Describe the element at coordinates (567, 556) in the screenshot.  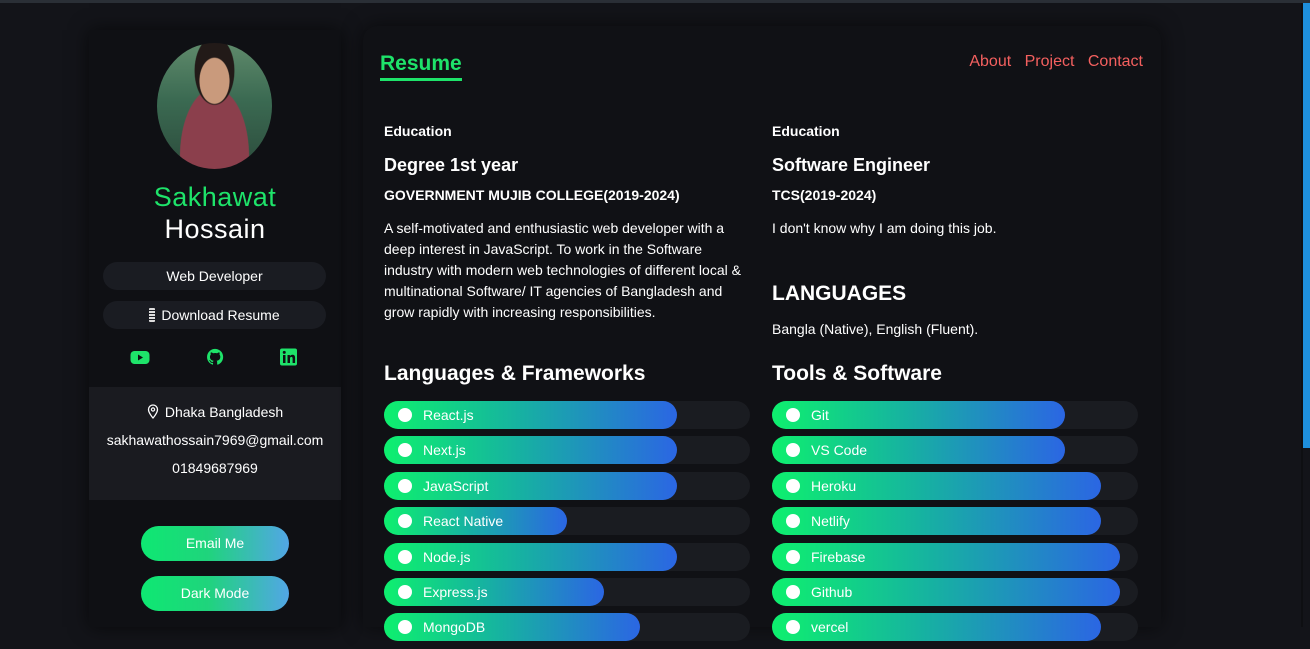
I see `skill-bar: Node.js` at that location.